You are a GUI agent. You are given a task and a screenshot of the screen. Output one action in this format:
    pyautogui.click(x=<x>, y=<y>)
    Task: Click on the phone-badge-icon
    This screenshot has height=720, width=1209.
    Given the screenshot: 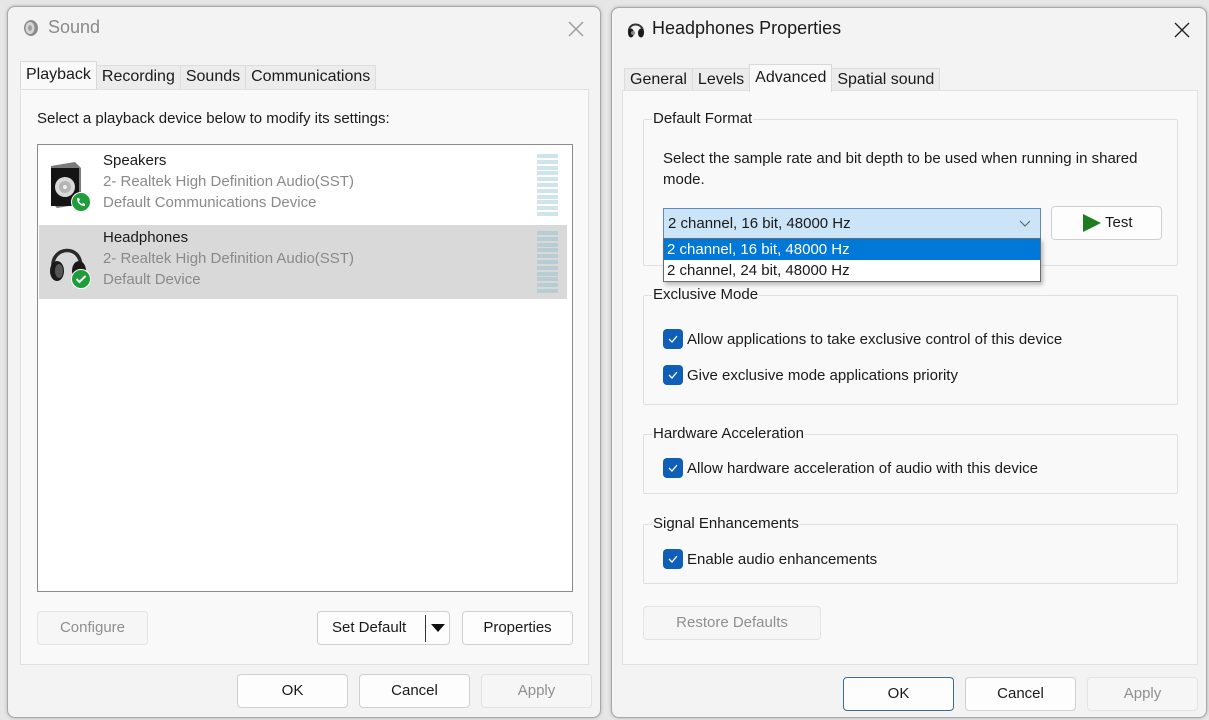 What is the action you would take?
    pyautogui.click(x=81, y=202)
    